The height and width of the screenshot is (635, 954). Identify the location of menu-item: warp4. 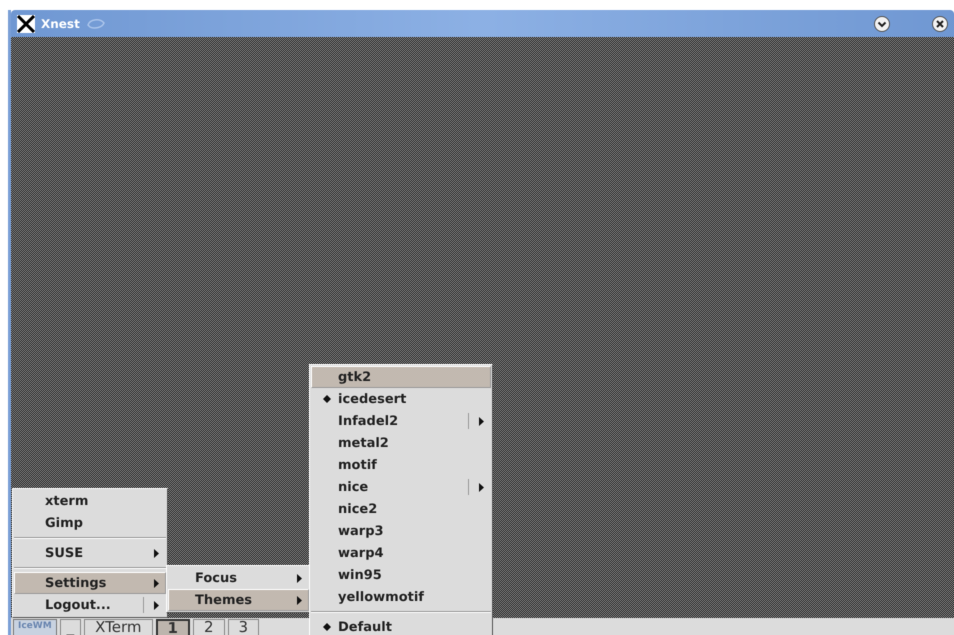
(401, 553).